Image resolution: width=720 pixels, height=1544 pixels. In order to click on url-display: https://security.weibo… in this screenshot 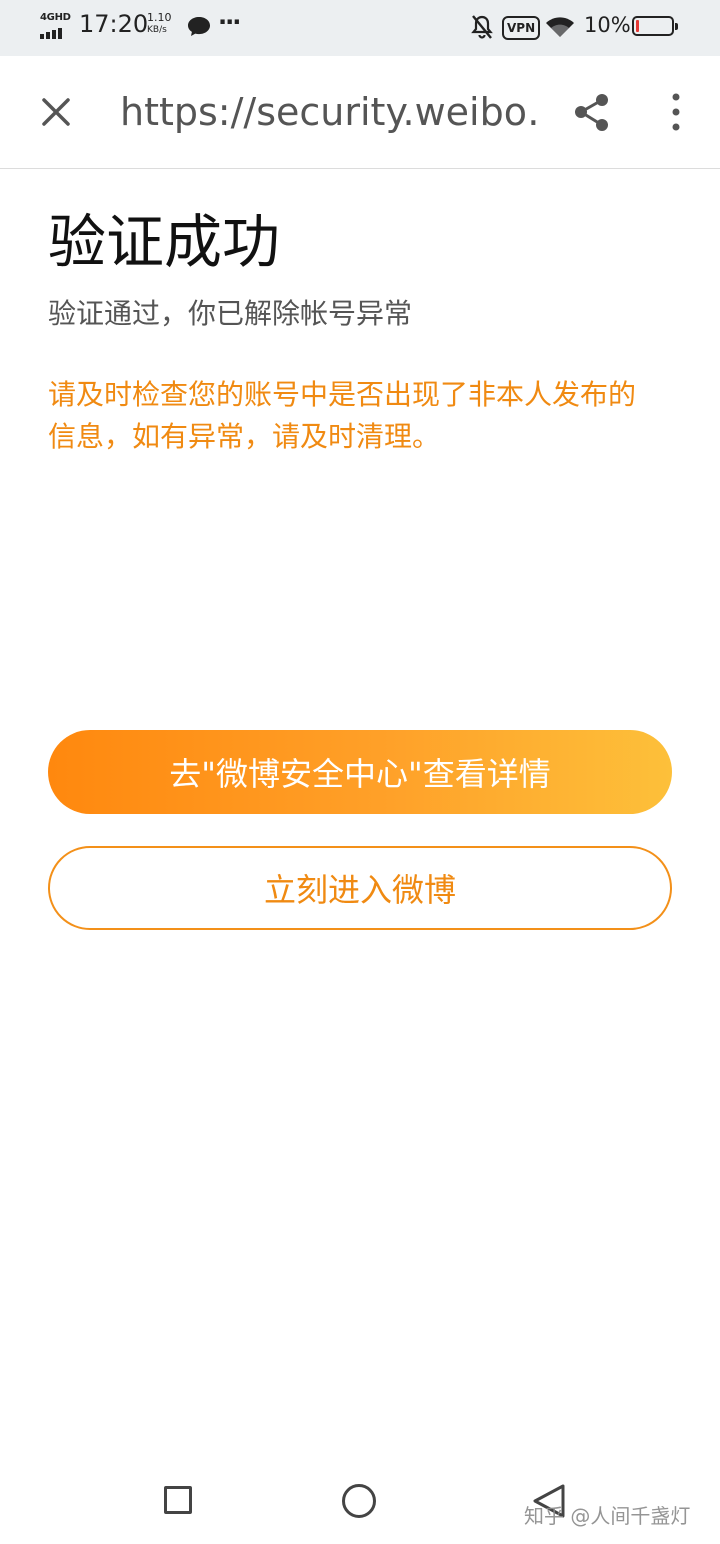, I will do `click(328, 112)`.